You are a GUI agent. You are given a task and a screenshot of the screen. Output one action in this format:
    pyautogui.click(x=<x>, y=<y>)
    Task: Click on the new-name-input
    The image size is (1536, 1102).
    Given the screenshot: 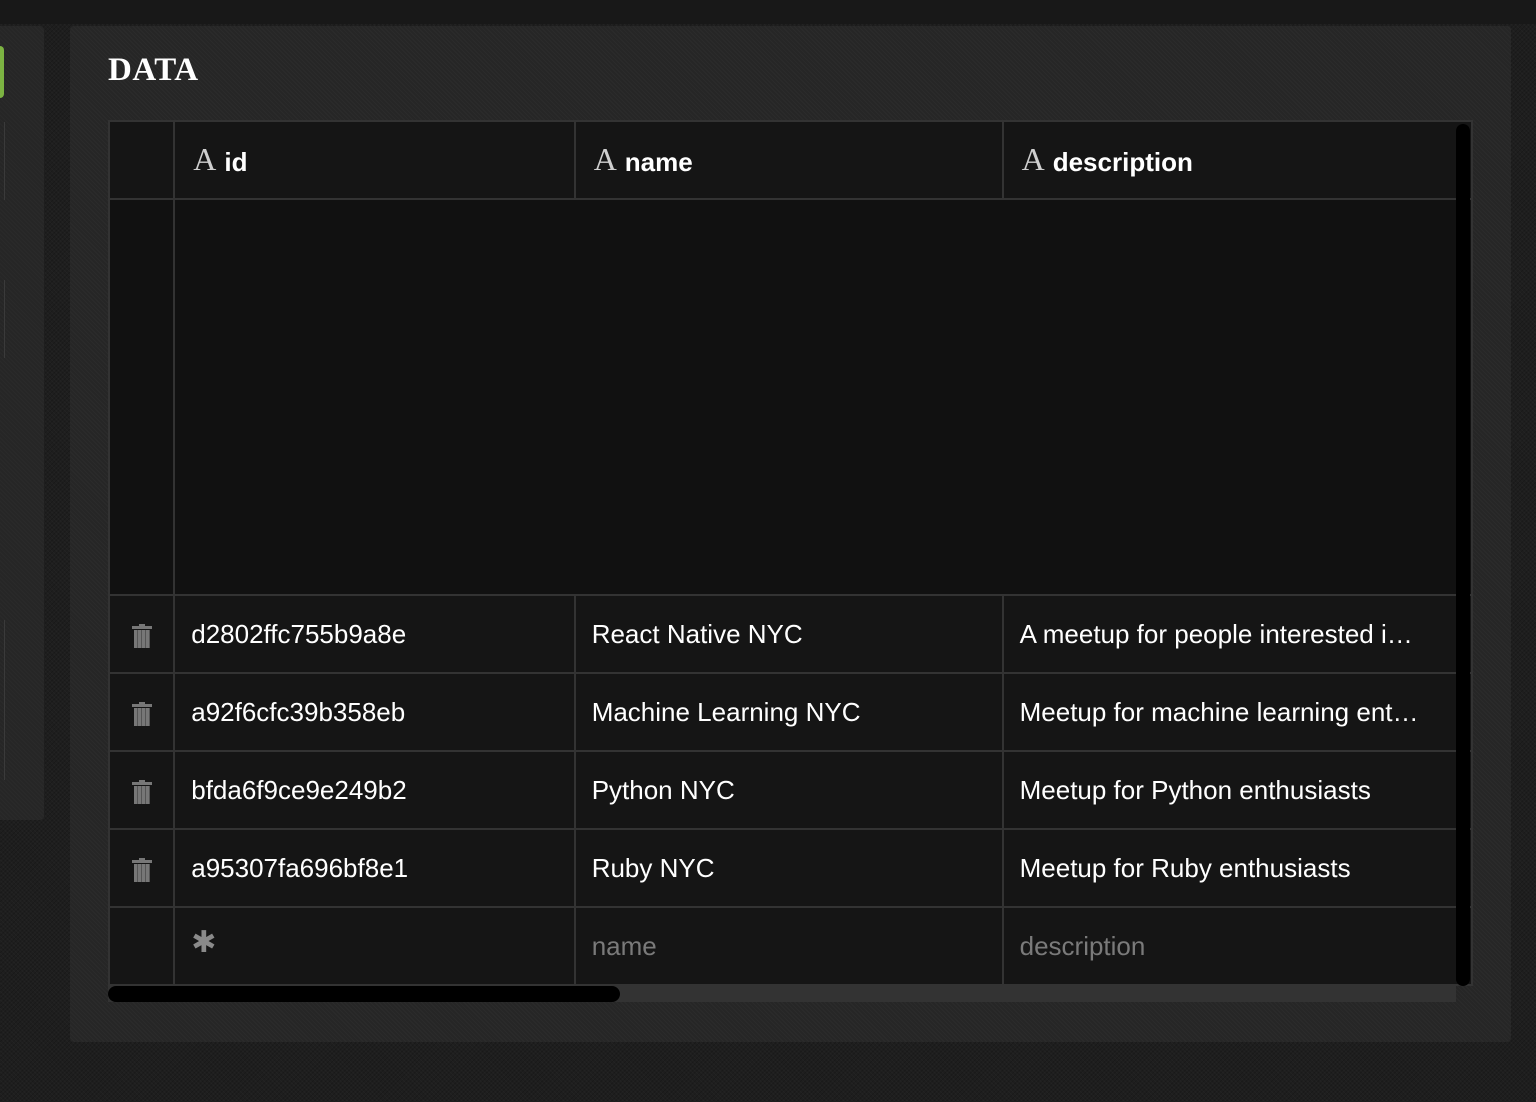 What is the action you would take?
    pyautogui.click(x=781, y=946)
    